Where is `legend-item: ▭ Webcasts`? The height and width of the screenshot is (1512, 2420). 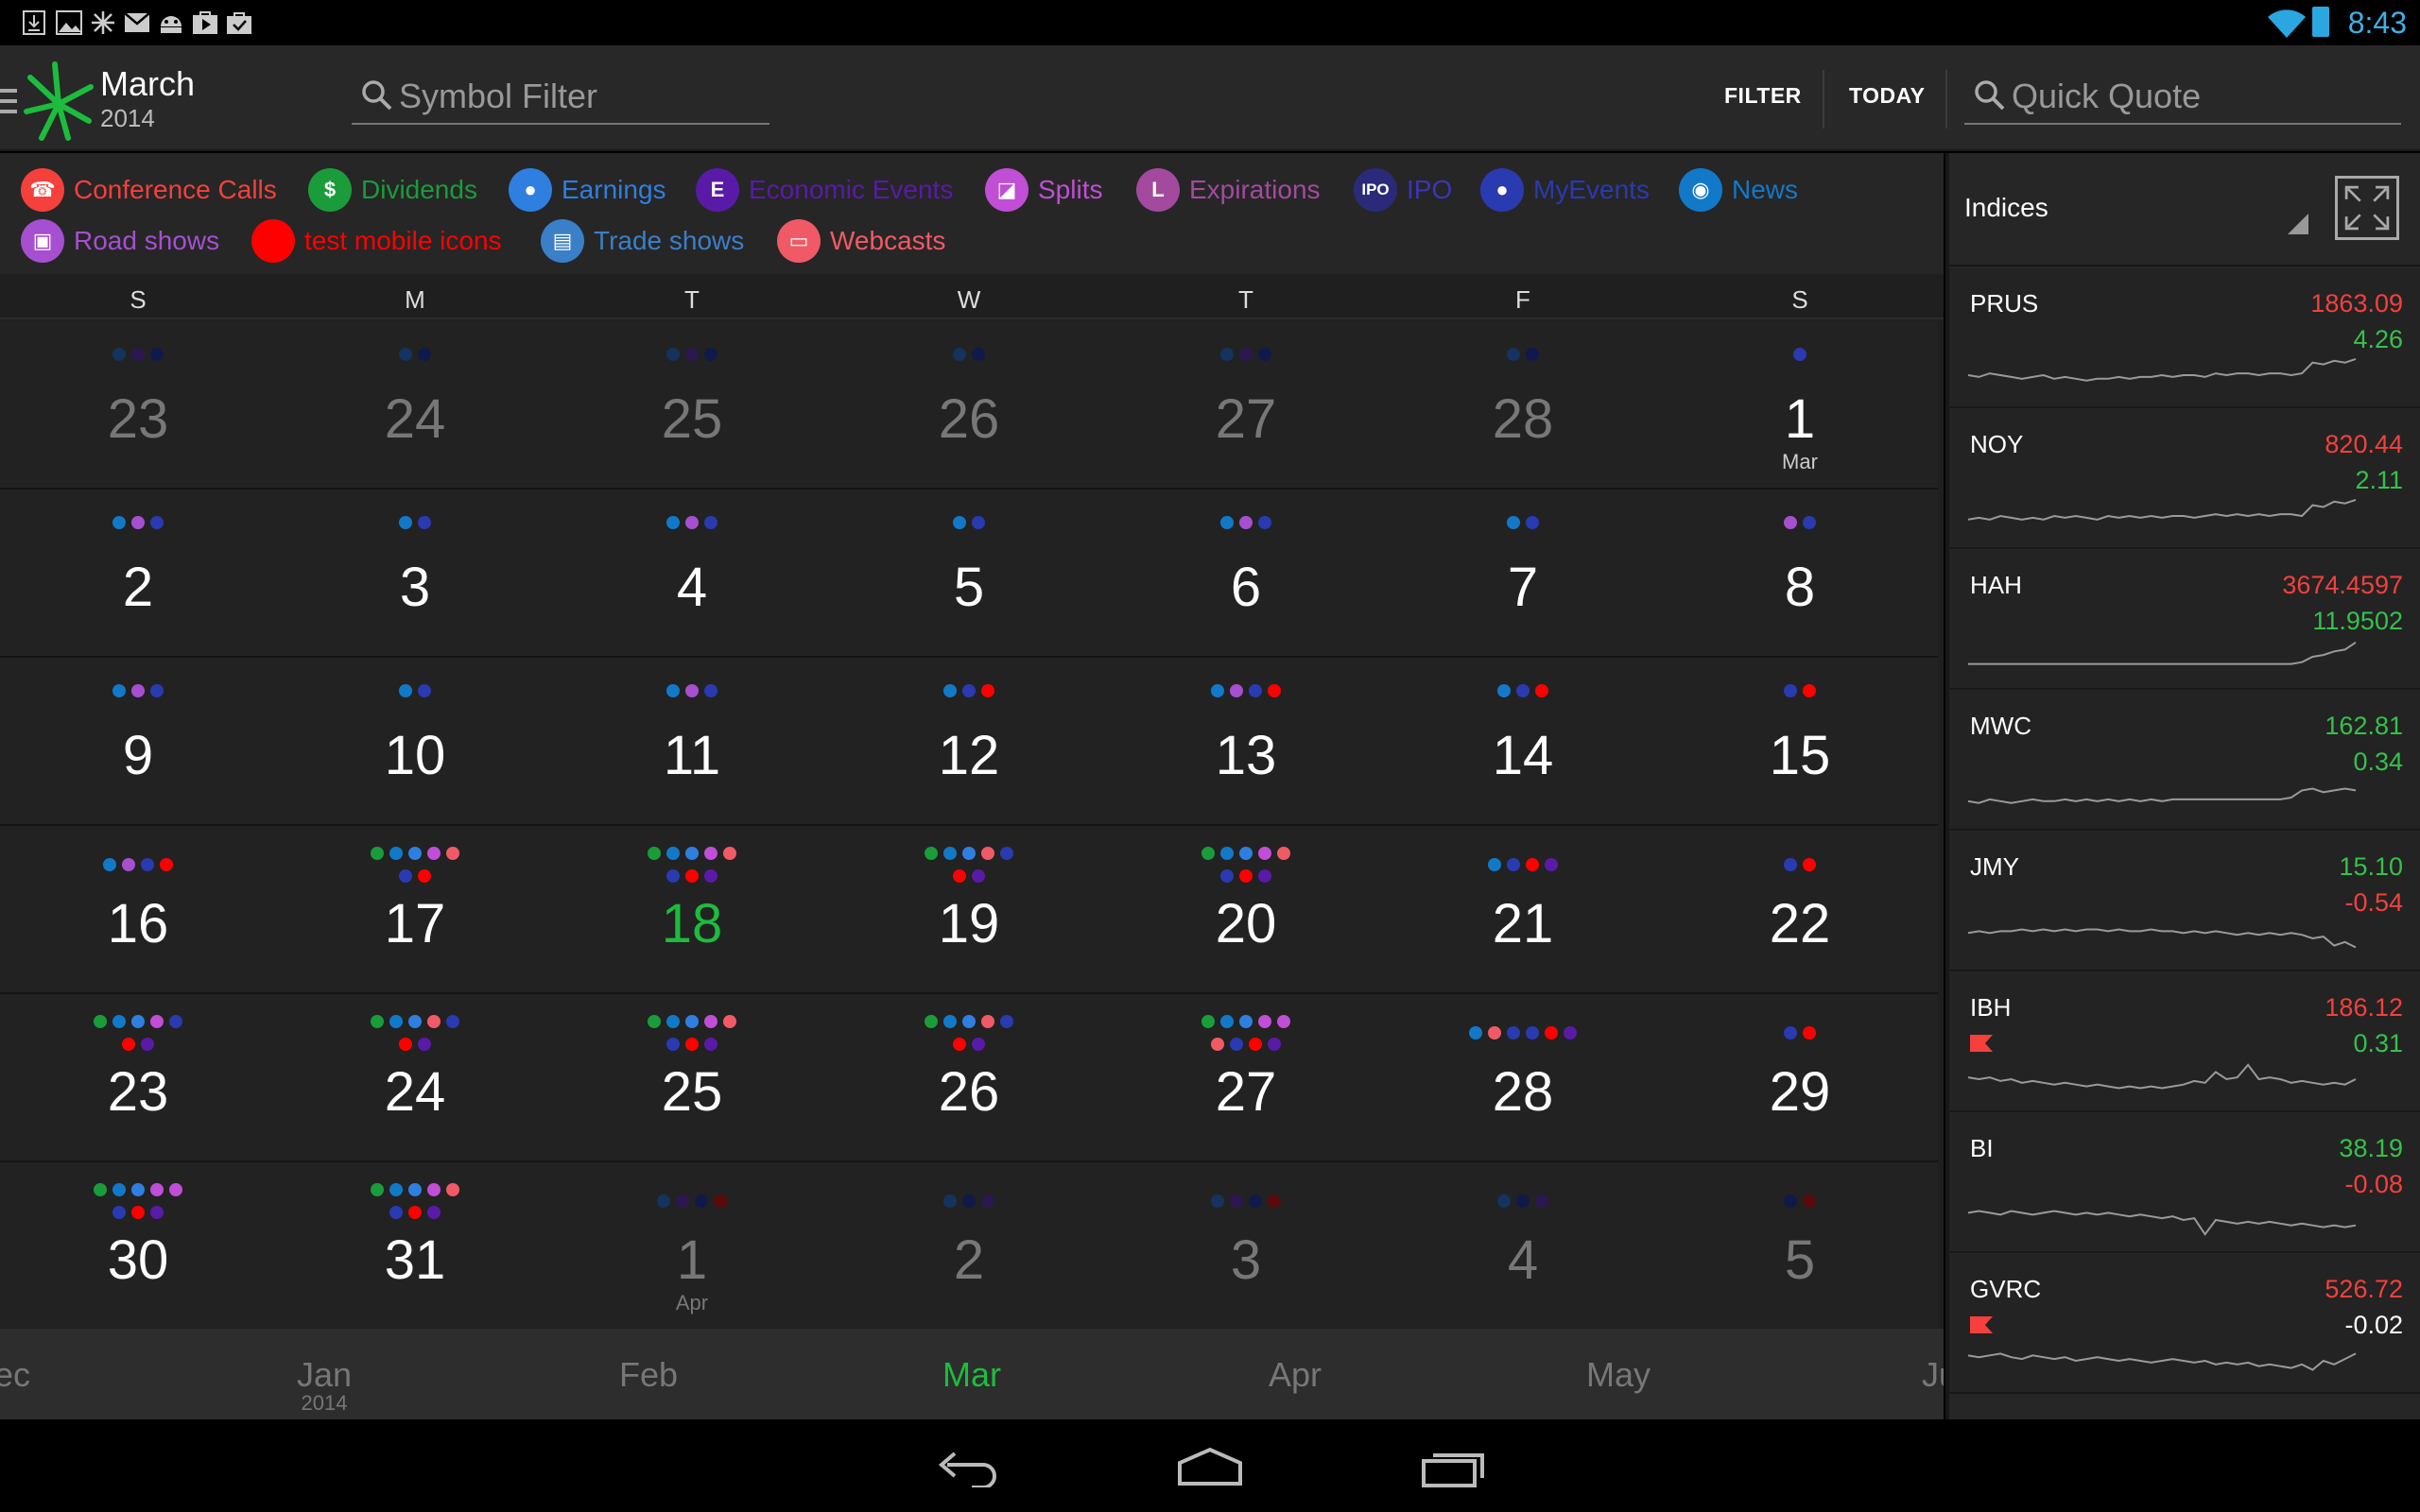
legend-item: ▭ Webcasts is located at coordinates (861, 241).